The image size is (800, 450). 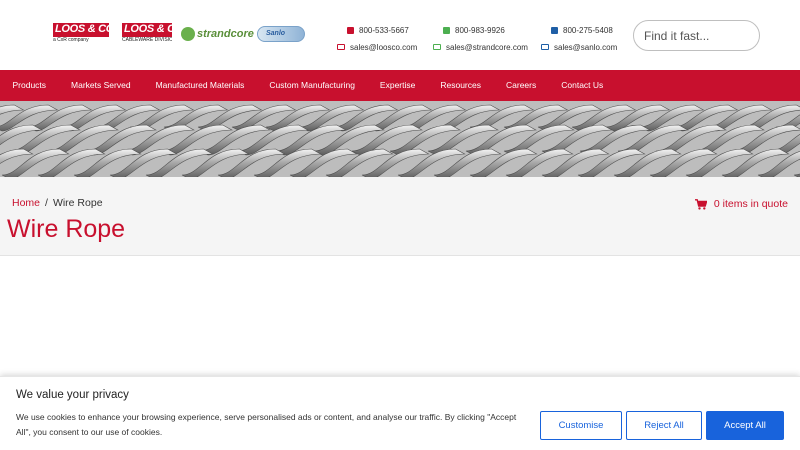 I want to click on contact-strandcore-email: sales@strandcore.com, so click(x=480, y=47).